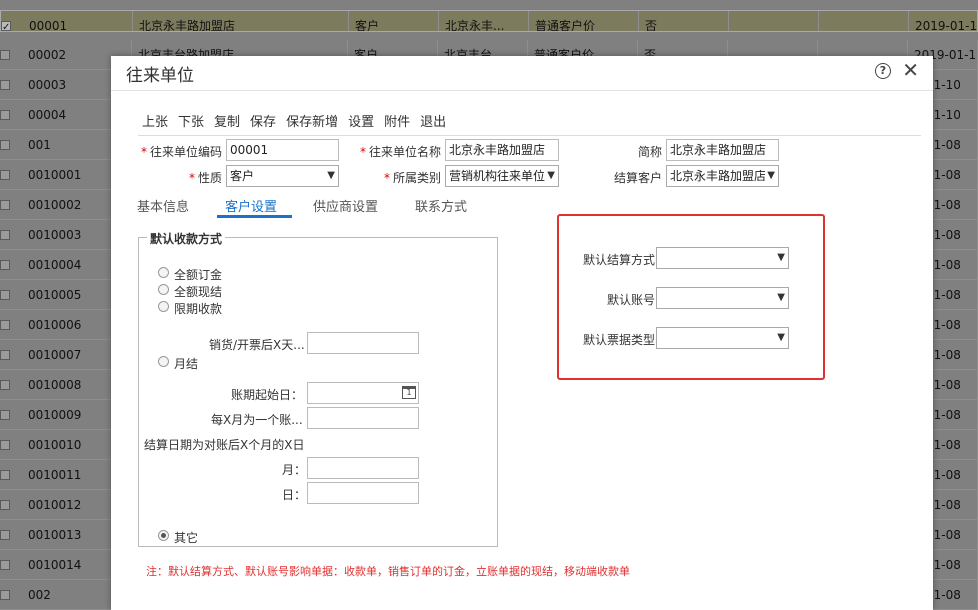  What do you see at coordinates (267, 395) in the screenshot?
I see `period-start-label: 账期起始日：` at bounding box center [267, 395].